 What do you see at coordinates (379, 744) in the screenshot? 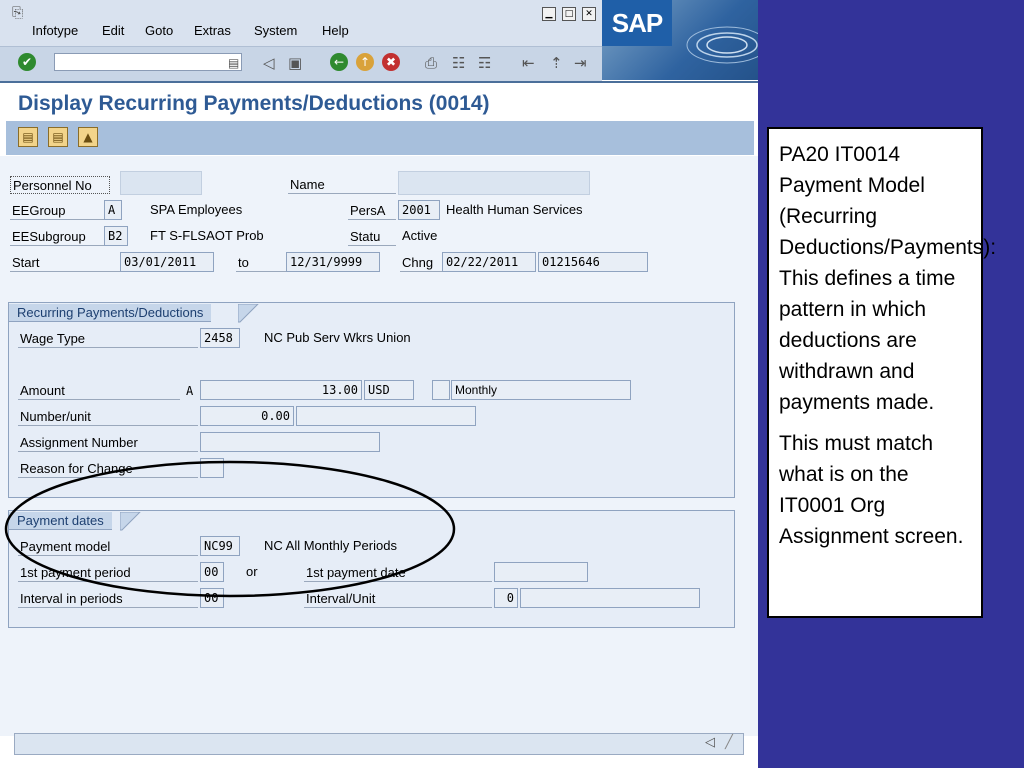
I see `status-bar: ◁ ╱` at bounding box center [379, 744].